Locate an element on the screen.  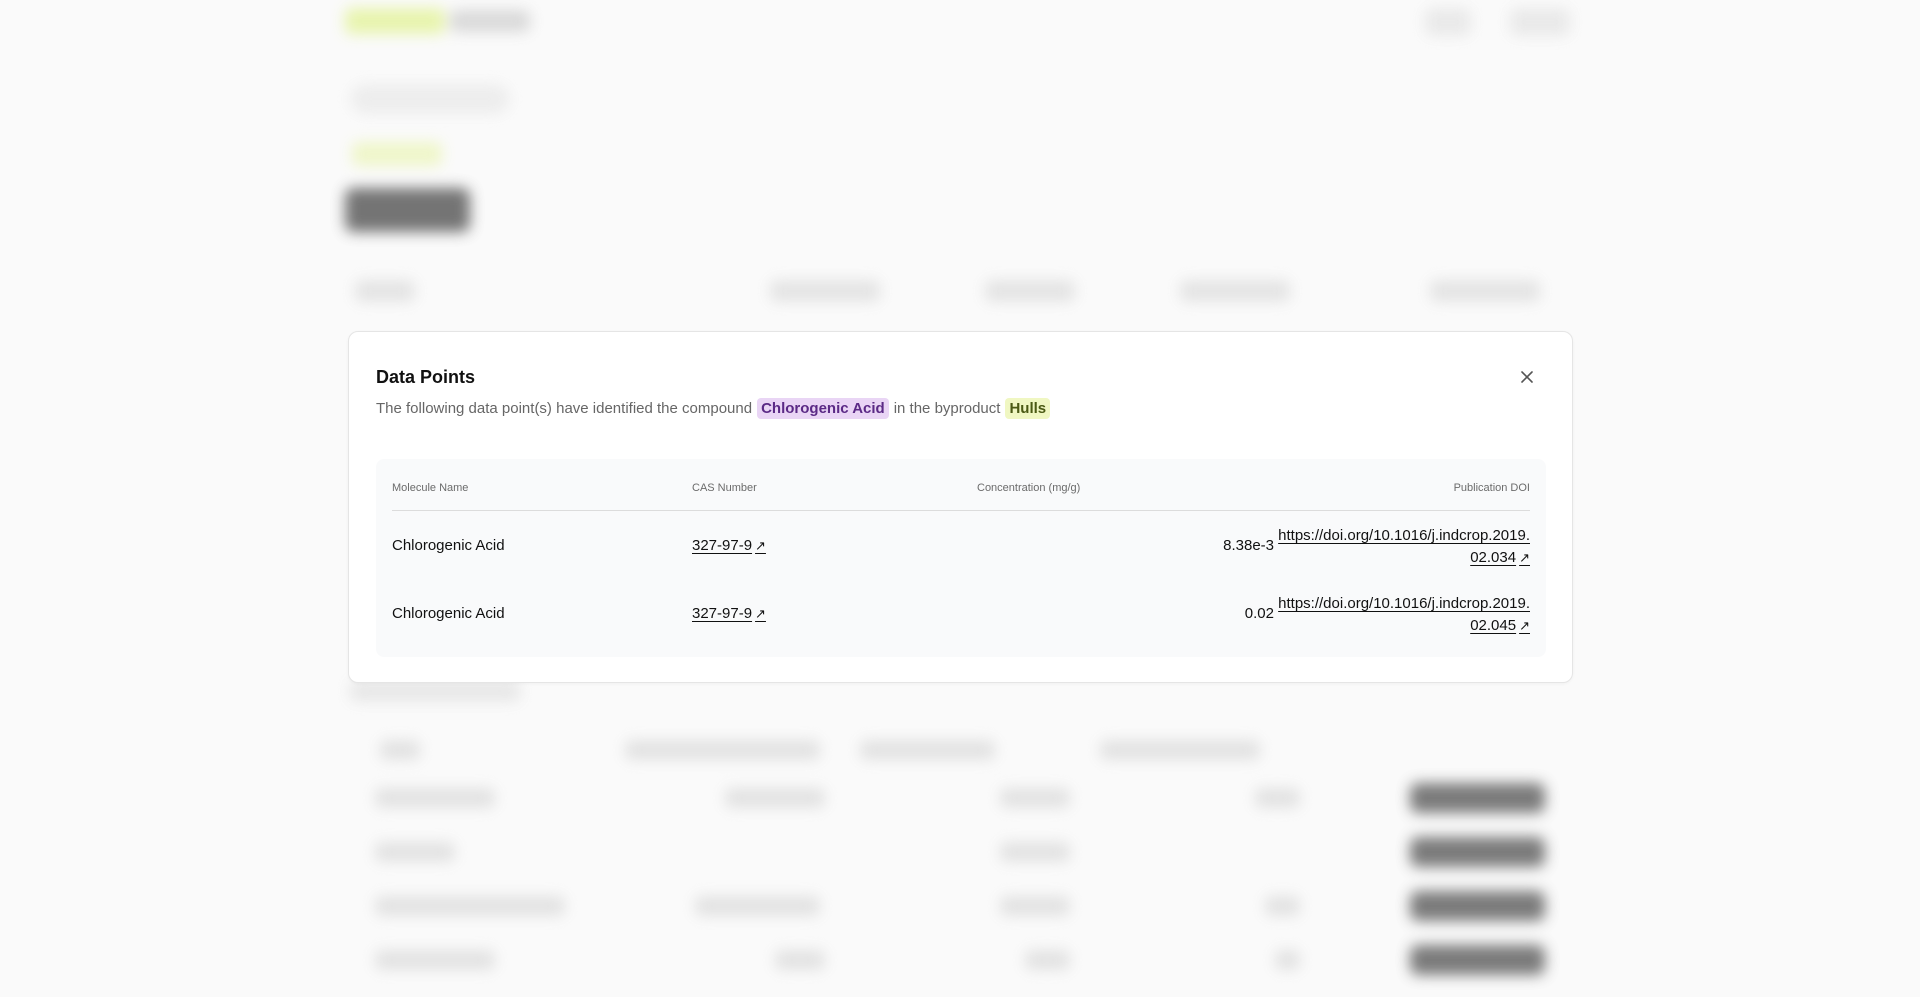
header-cas-number: CAS Number is located at coordinates (724, 488).